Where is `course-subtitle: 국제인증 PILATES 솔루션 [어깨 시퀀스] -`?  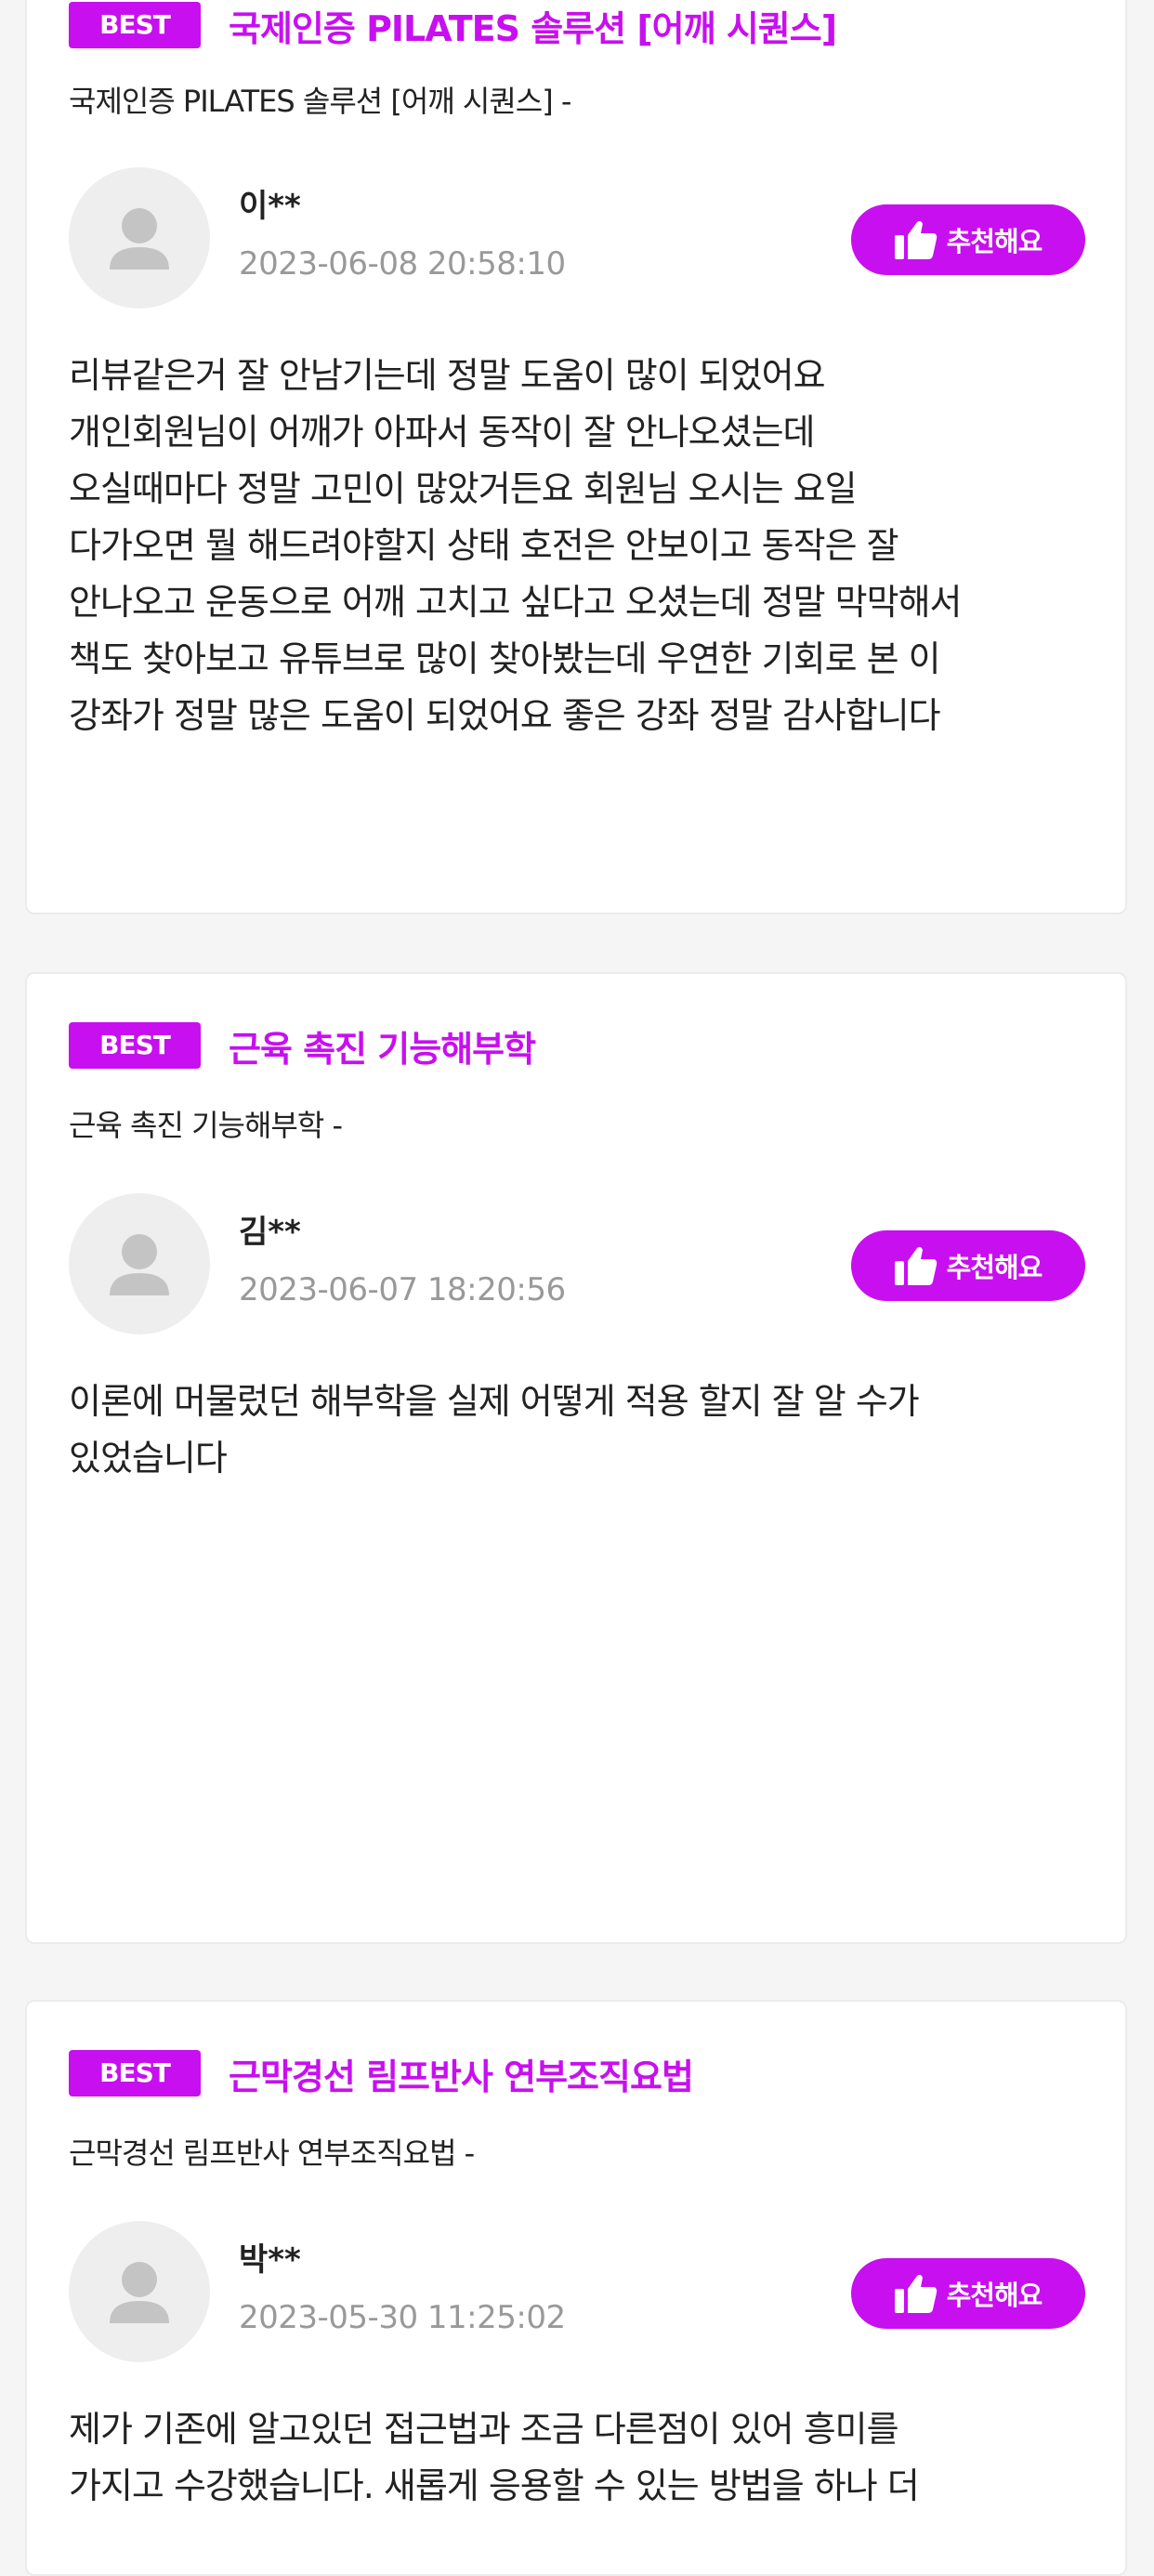
course-subtitle: 국제인증 PILATES 솔루션 [어깨 시퀀스] - is located at coordinates (320, 101).